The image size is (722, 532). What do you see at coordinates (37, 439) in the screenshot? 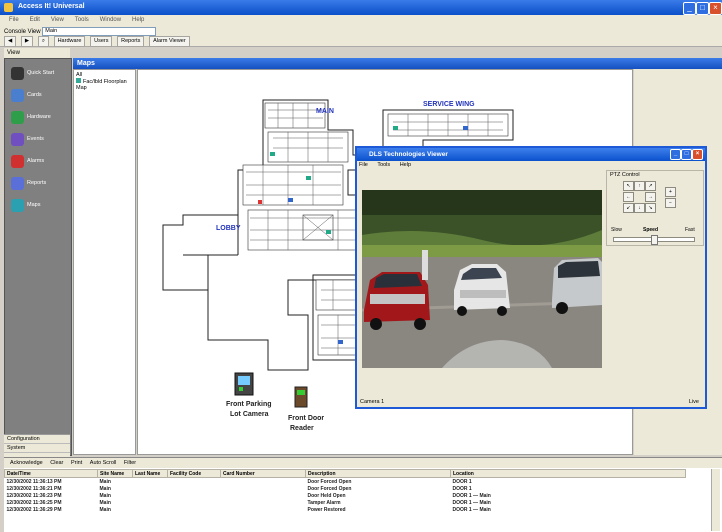
I see `nav-configuration: Configuration` at bounding box center [37, 439].